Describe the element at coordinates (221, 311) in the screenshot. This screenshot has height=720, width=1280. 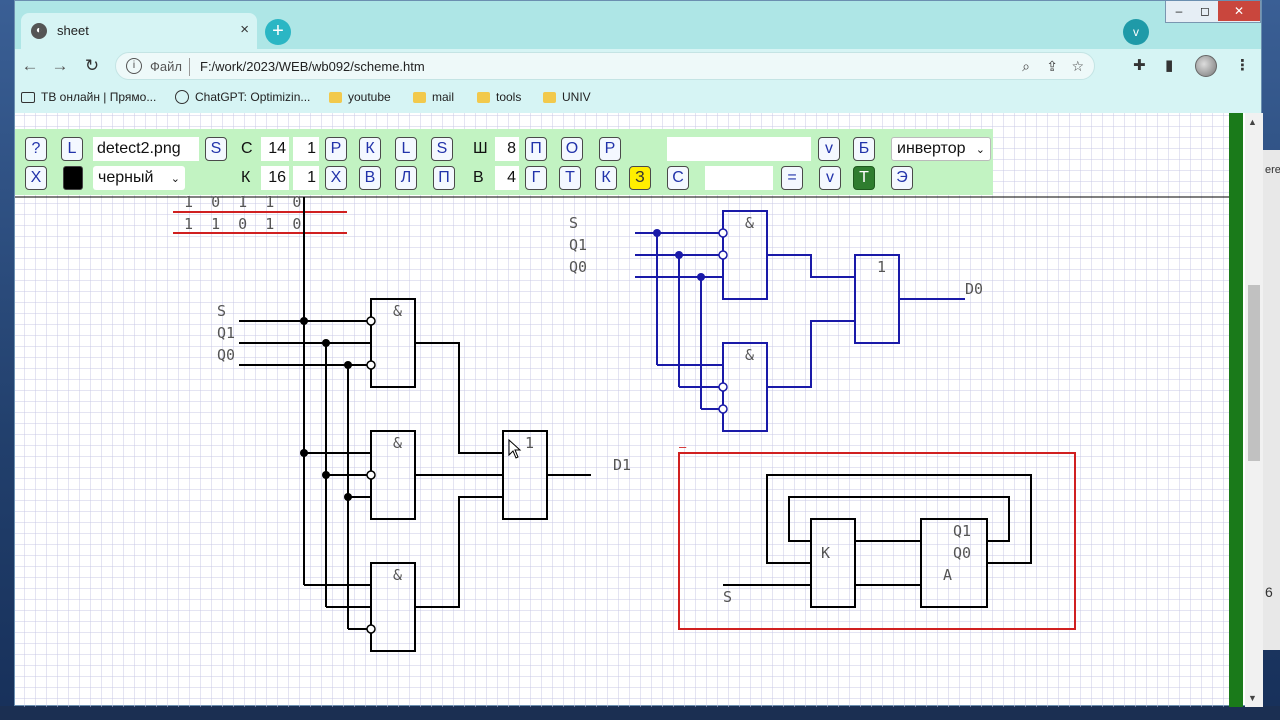
I see `input-label: S` at that location.